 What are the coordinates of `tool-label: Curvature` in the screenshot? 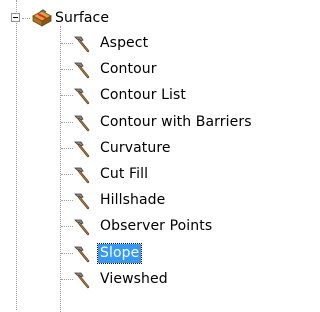 It's located at (135, 147).